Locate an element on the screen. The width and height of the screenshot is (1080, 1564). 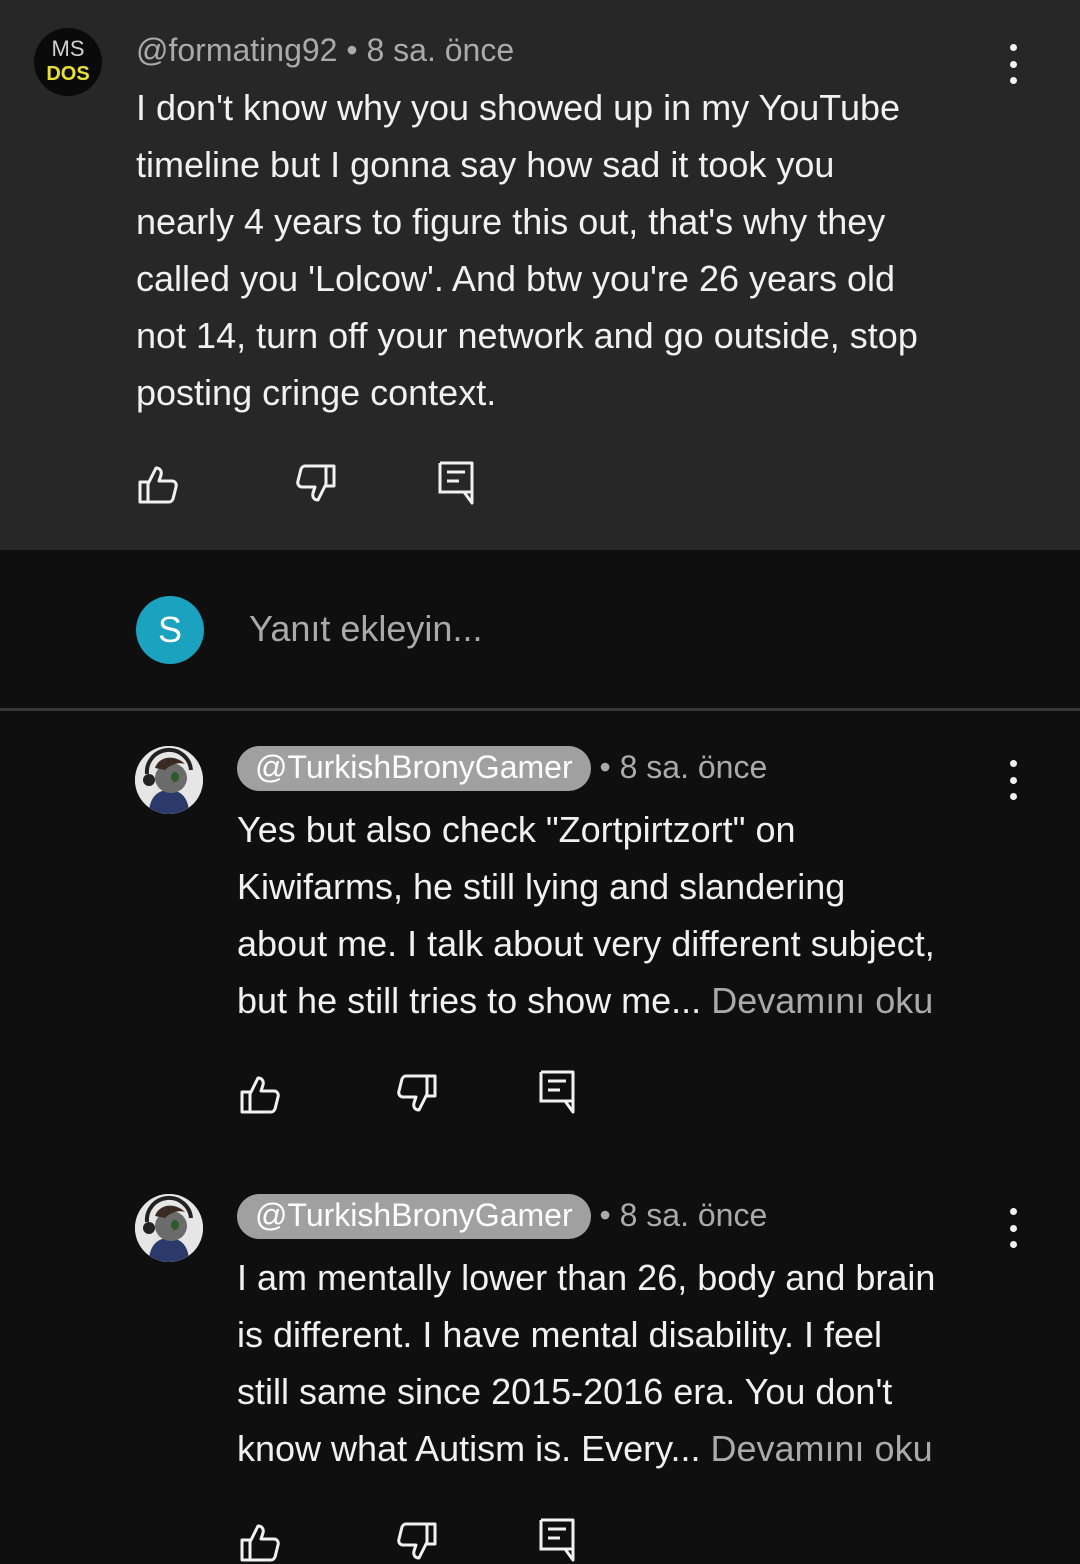
user-avatar: S is located at coordinates (170, 630).